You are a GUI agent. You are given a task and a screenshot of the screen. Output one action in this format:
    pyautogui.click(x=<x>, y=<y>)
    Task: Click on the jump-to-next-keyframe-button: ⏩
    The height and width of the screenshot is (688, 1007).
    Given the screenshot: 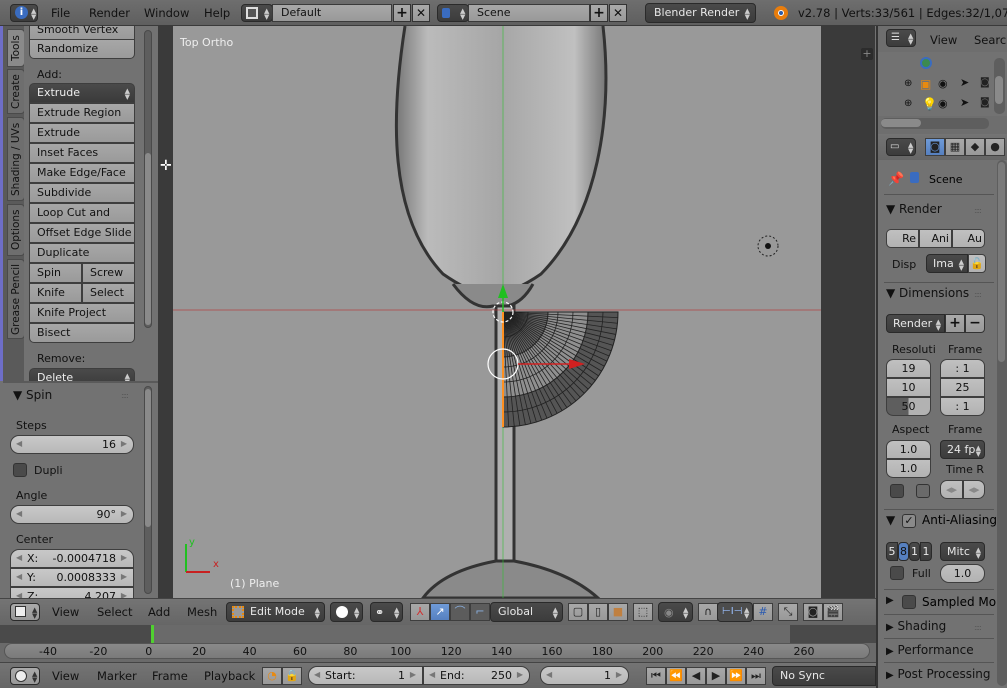 What is the action you would take?
    pyautogui.click(x=736, y=676)
    